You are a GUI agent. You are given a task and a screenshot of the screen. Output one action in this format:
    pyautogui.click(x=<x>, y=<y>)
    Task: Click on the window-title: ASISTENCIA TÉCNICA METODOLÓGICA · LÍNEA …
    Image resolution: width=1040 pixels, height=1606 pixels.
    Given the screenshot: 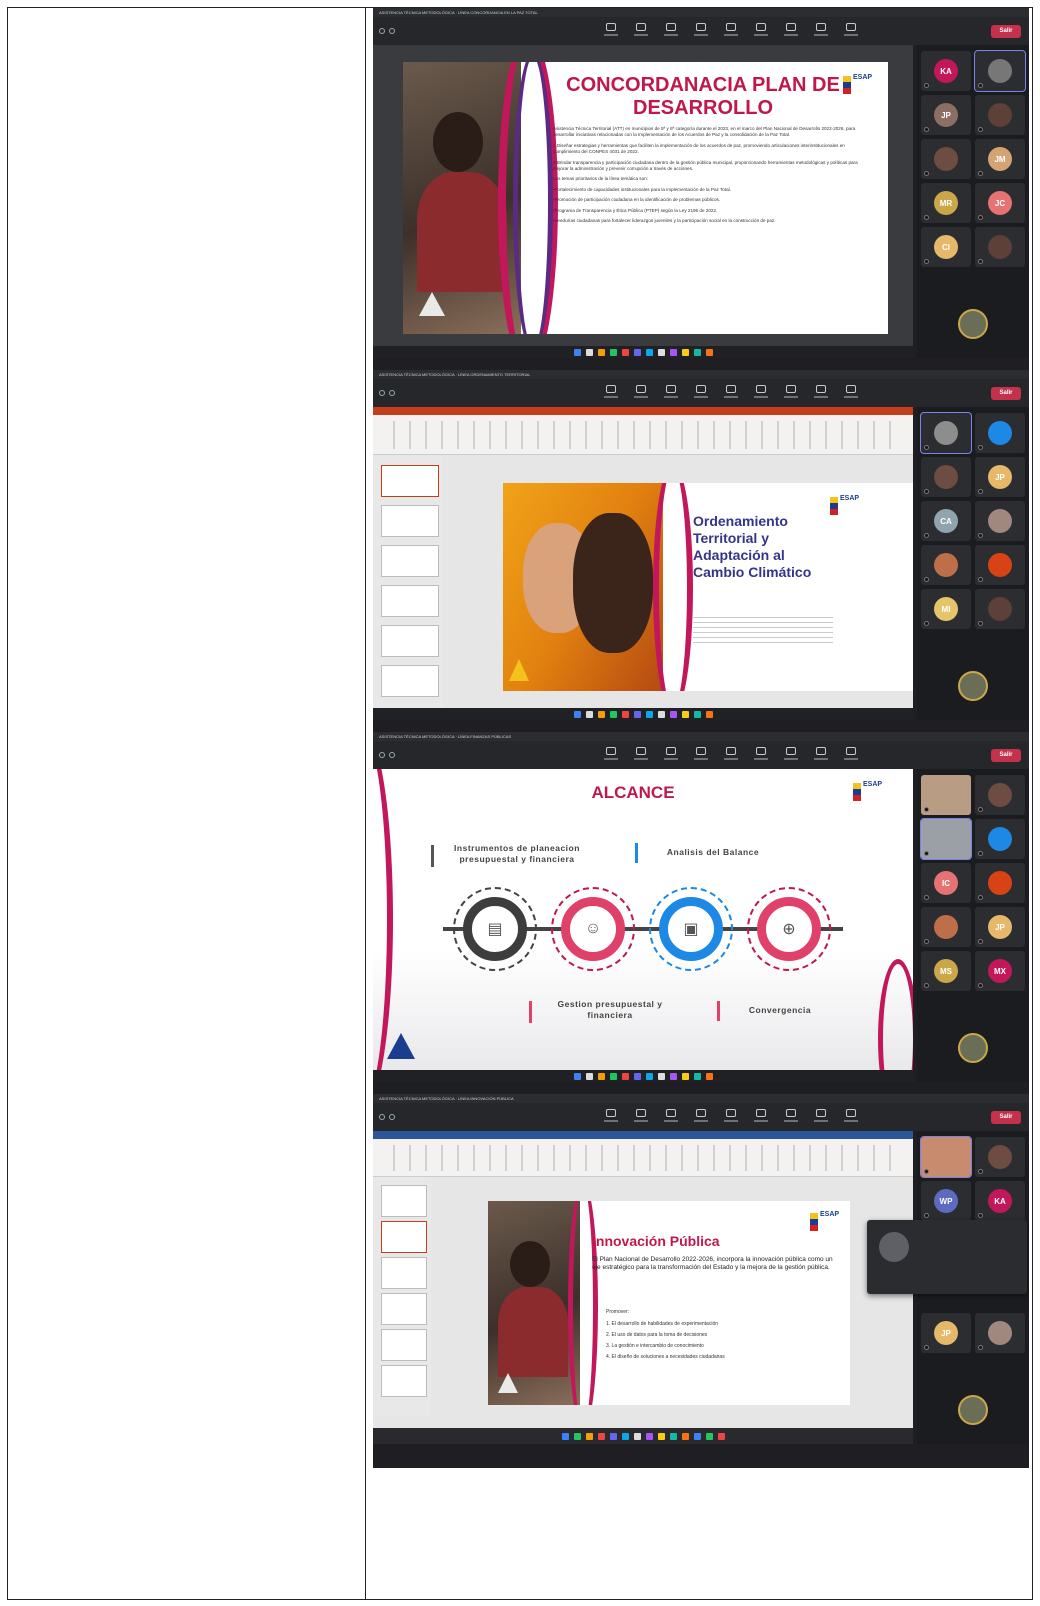 What is the action you would take?
    pyautogui.click(x=701, y=374)
    